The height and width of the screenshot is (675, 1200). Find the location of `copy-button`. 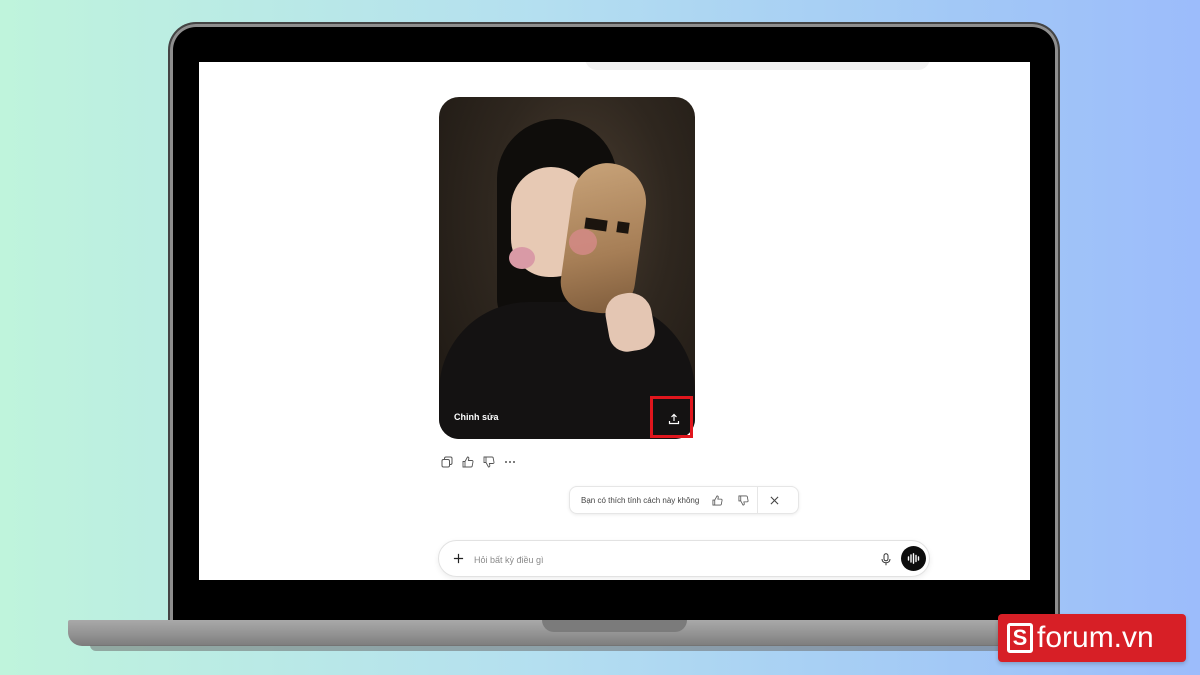

copy-button is located at coordinates (446, 462).